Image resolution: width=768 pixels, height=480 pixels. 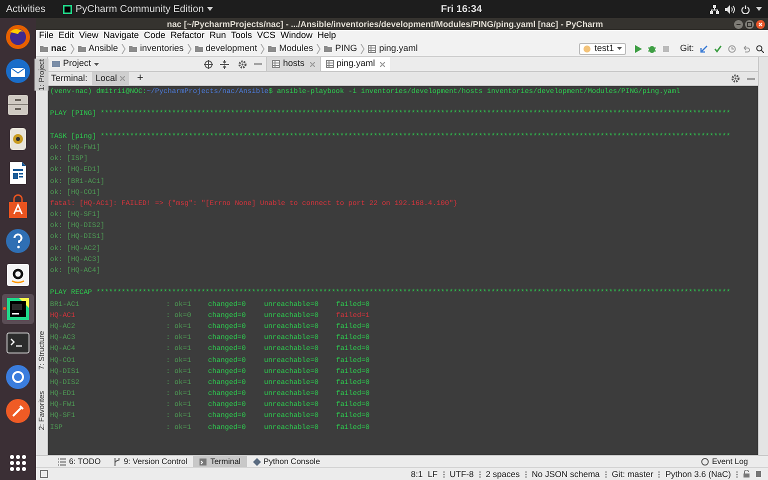 What do you see at coordinates (69, 78) in the screenshot?
I see `terminal-label: Terminal:` at bounding box center [69, 78].